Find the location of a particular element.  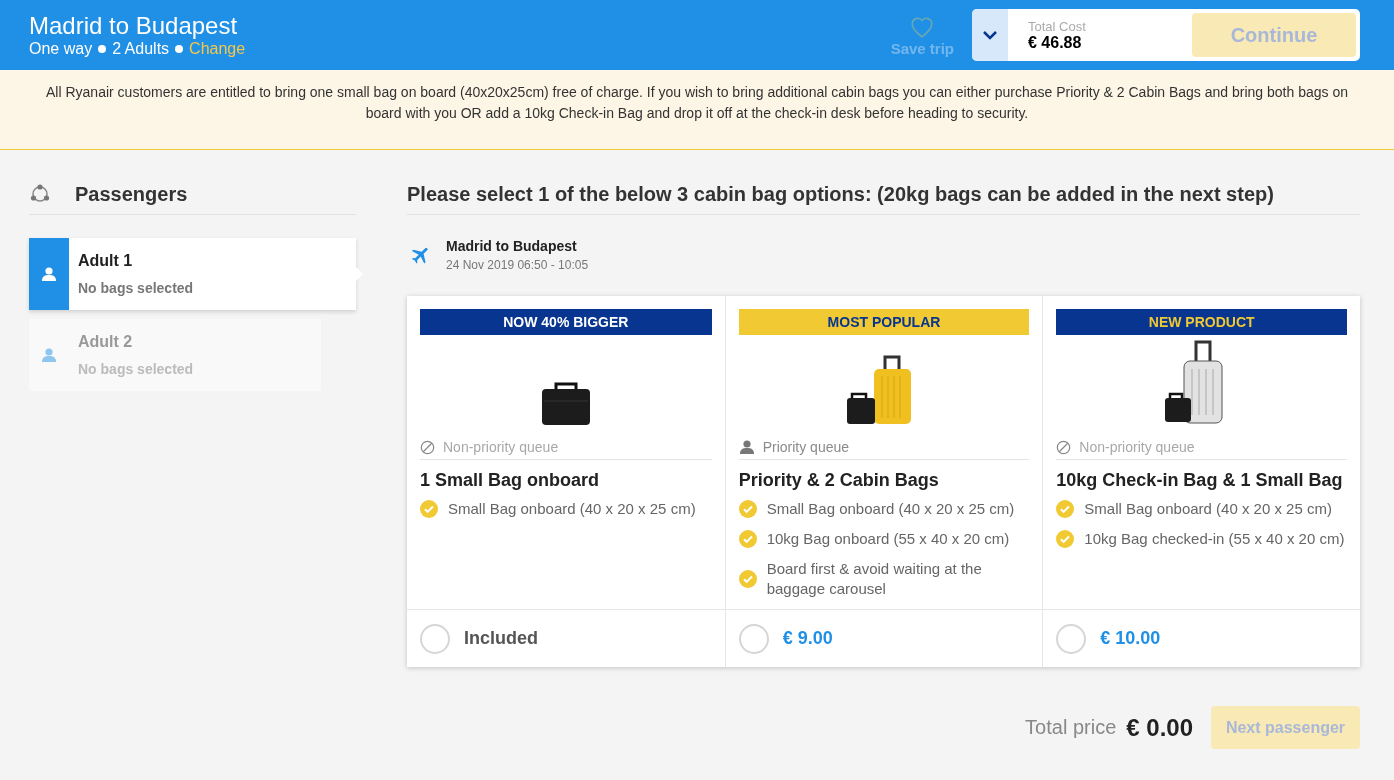

option-badge: NEW PRODUCT is located at coordinates (1201, 322).